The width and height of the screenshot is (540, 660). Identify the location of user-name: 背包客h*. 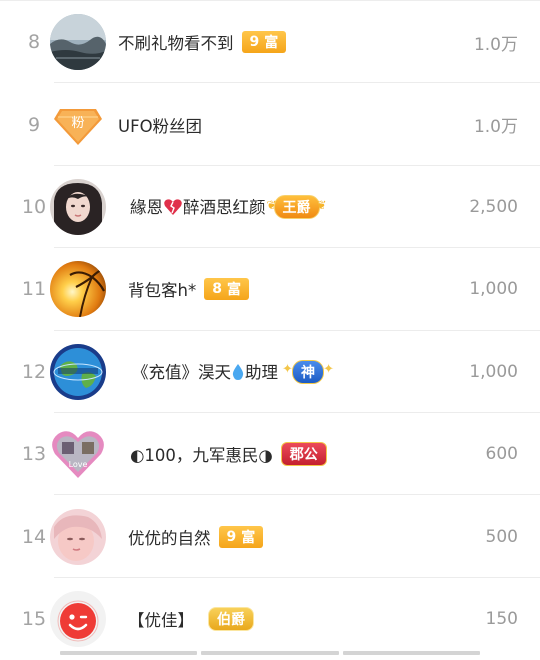
(162, 289).